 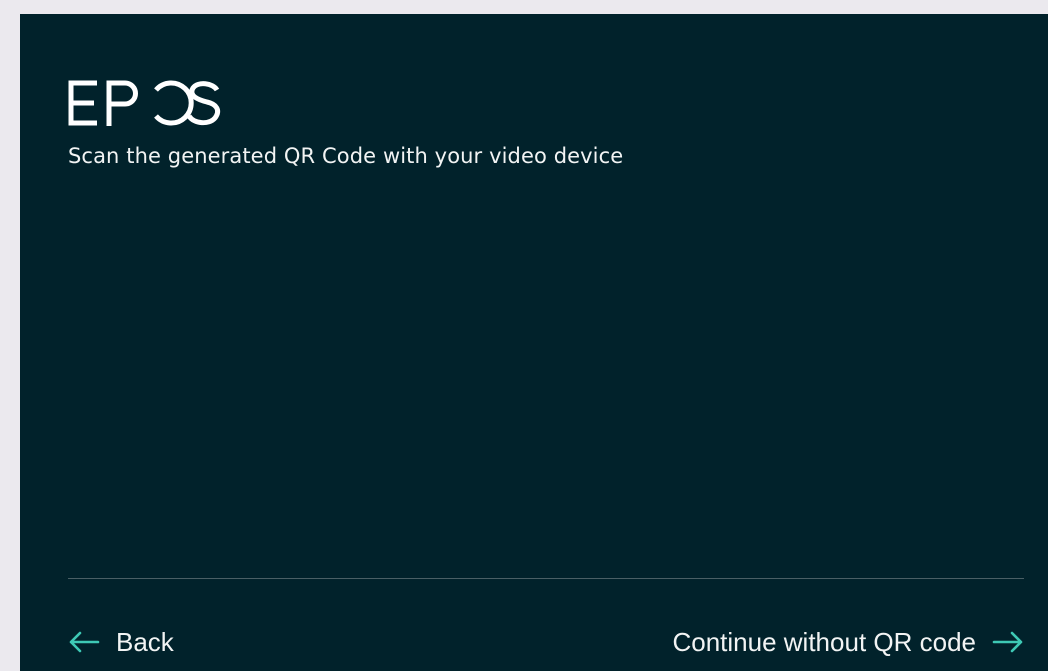 What do you see at coordinates (1007, 642) in the screenshot?
I see `arrow-right-icon` at bounding box center [1007, 642].